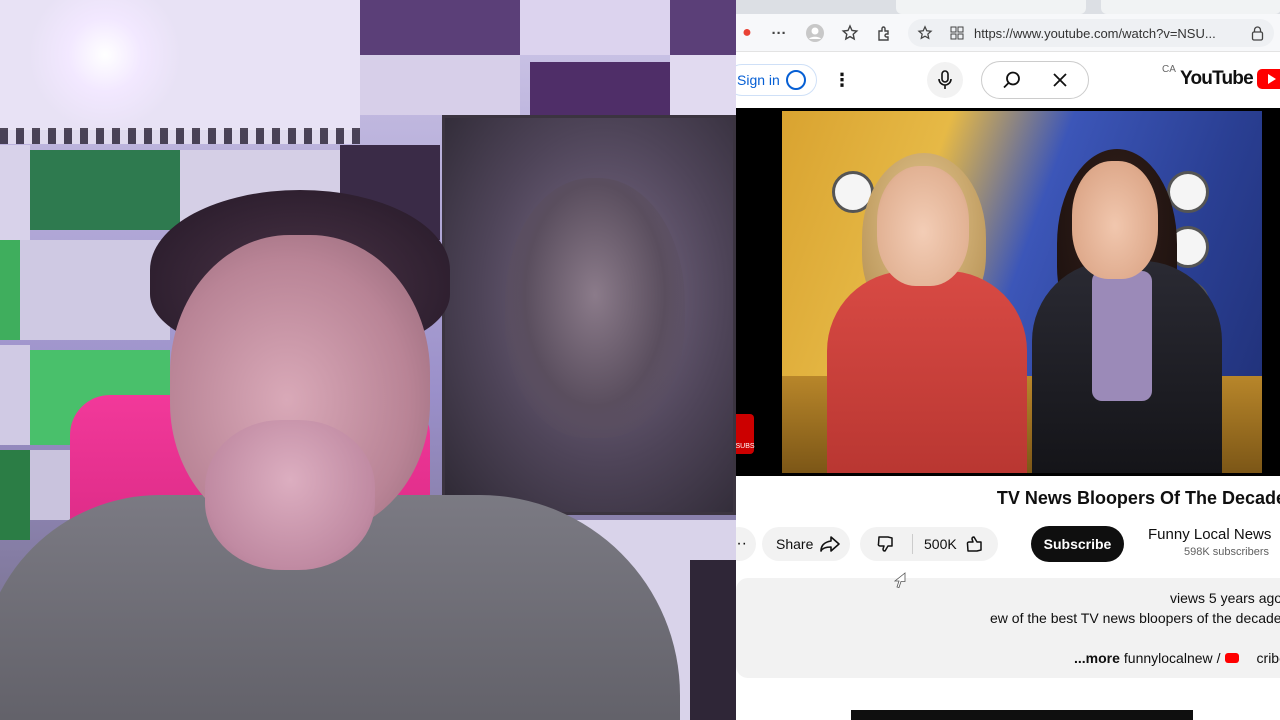 This screenshot has height=720, width=1280. I want to click on extensions-puzzle-icon, so click(884, 33).